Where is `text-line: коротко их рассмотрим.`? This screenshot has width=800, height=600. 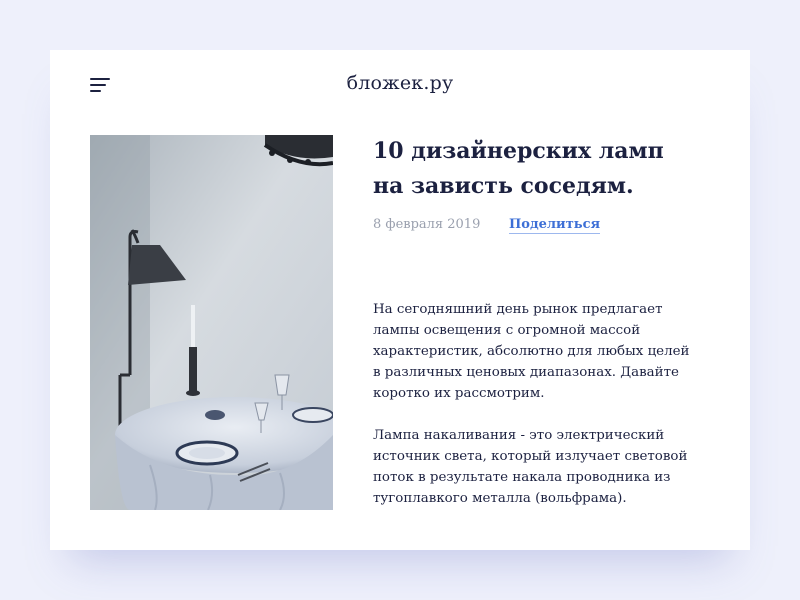
text-line: коротко их рассмотрим. is located at coordinates (459, 393).